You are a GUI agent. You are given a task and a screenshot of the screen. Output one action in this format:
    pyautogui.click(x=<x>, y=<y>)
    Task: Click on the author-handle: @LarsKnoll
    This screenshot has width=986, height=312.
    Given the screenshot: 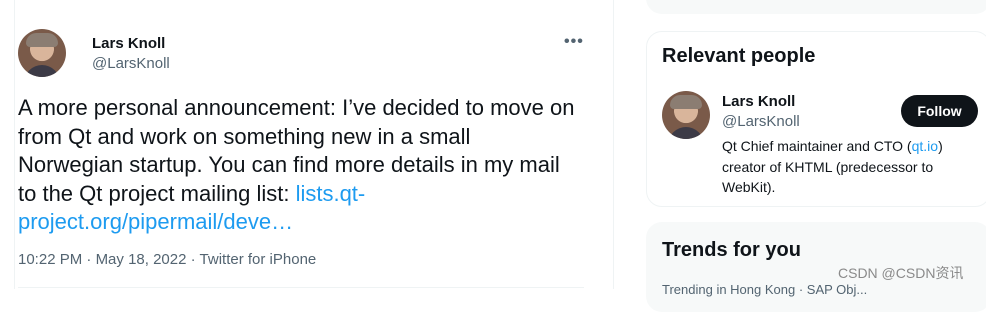 What is the action you would take?
    pyautogui.click(x=131, y=63)
    